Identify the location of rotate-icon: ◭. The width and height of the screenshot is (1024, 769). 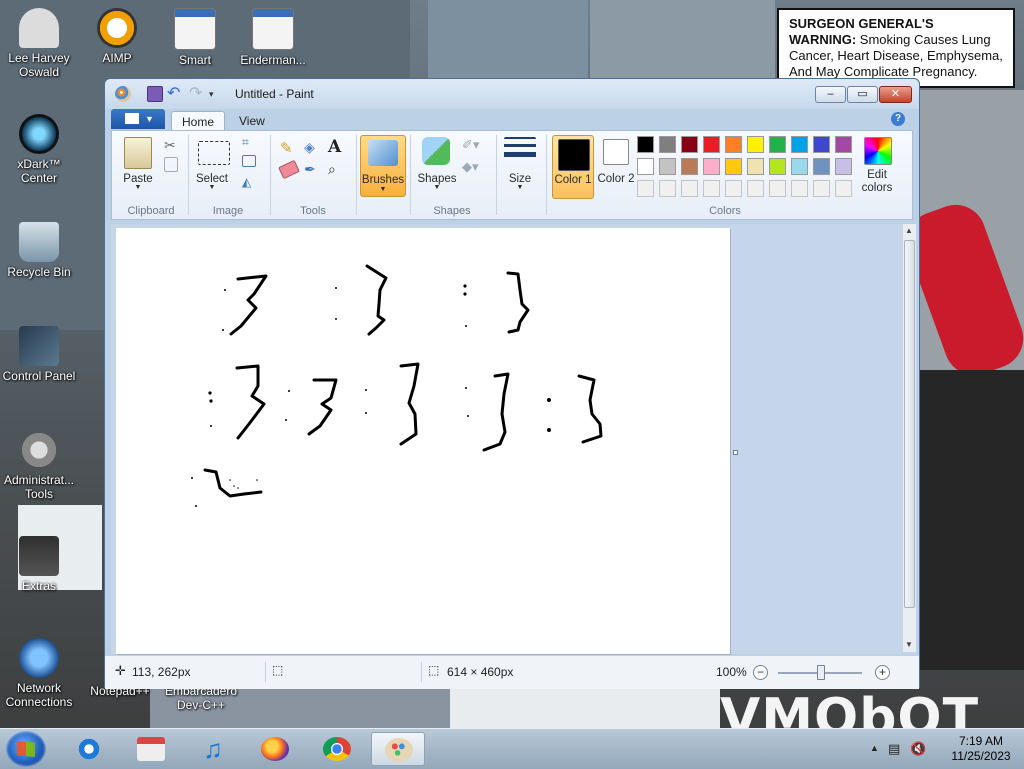
(251, 184).